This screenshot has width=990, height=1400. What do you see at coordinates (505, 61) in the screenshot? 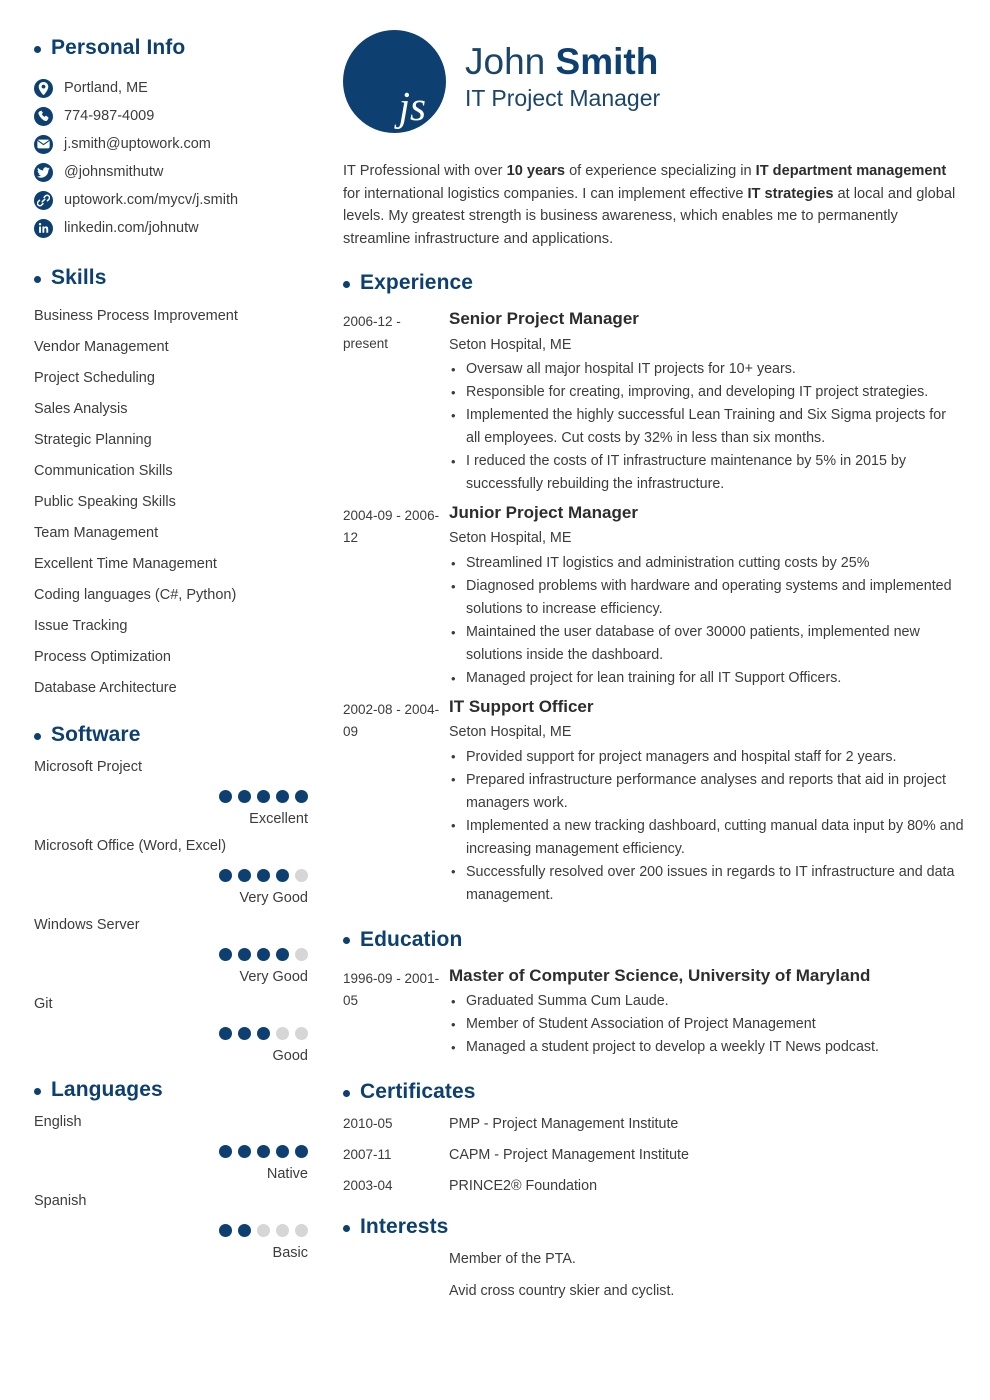
I see `first-name: John` at bounding box center [505, 61].